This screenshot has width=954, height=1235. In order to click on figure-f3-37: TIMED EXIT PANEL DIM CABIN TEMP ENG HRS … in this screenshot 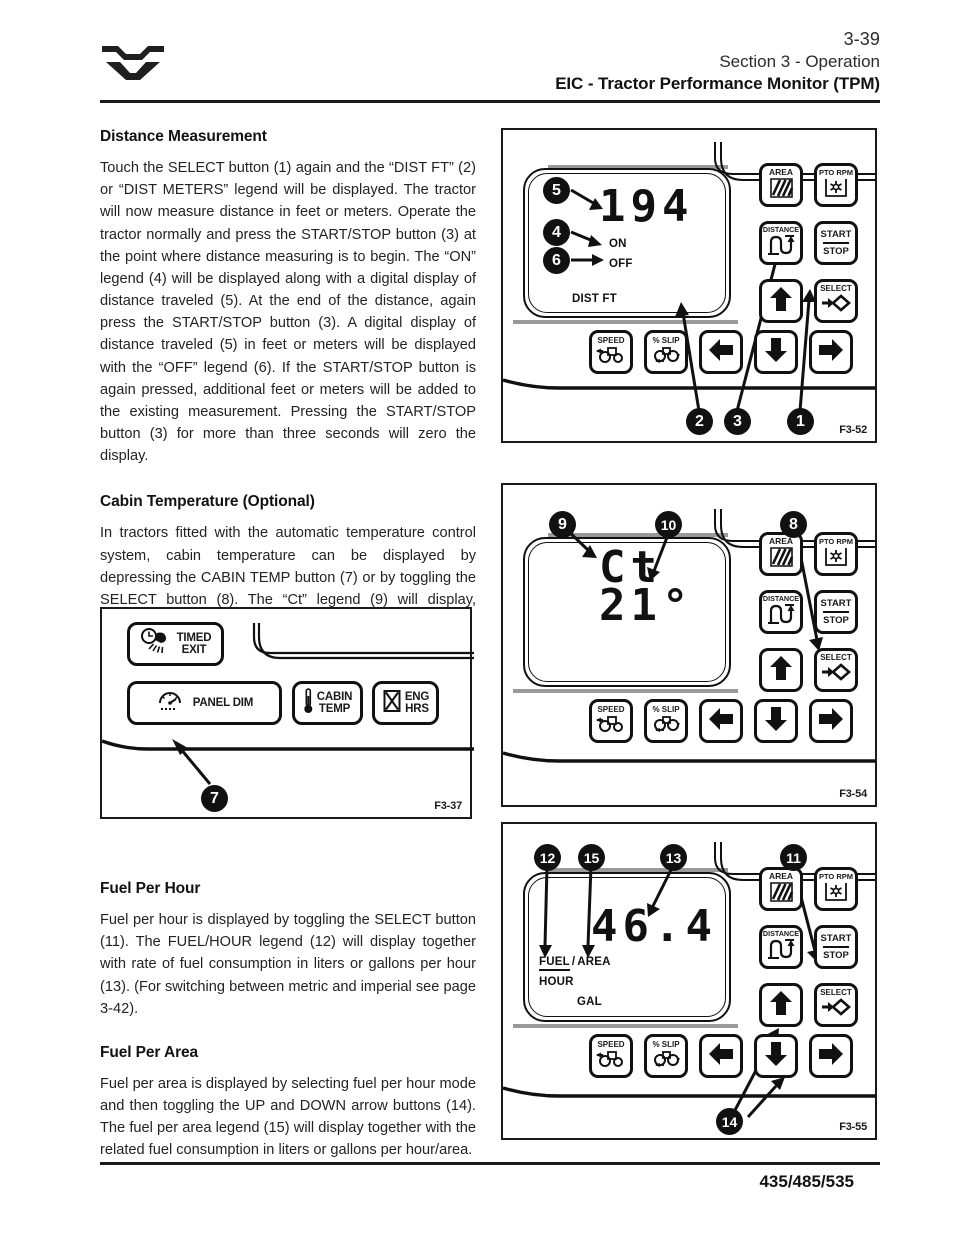, I will do `click(287, 713)`.